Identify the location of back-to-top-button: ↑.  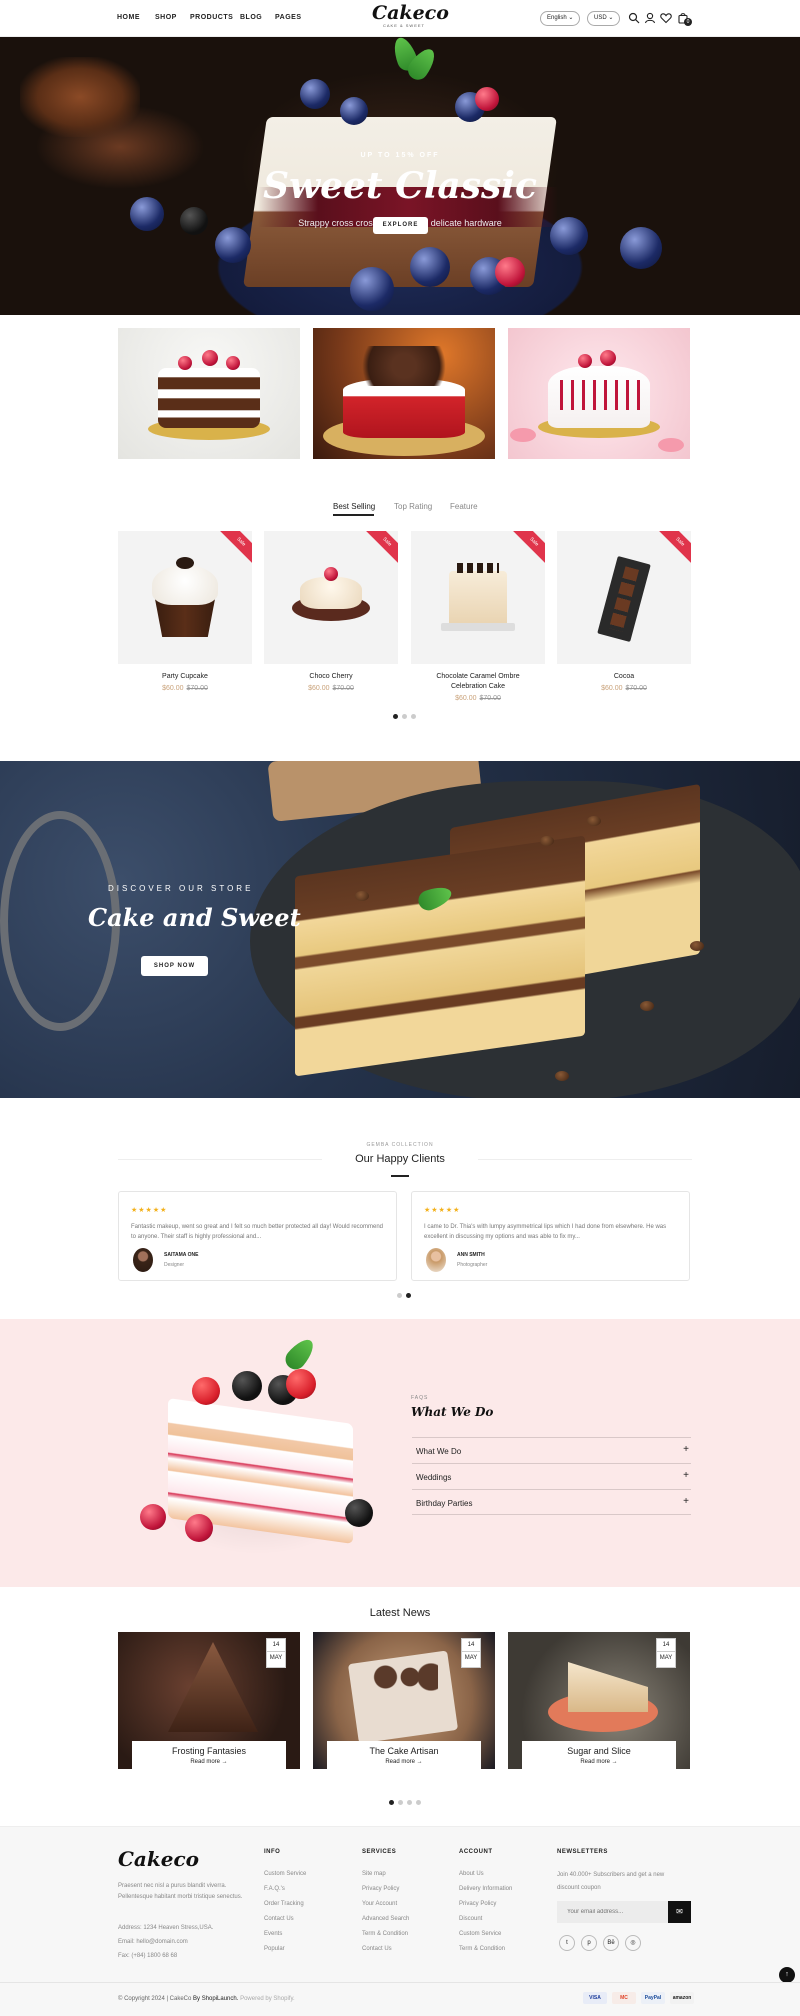
(787, 1975).